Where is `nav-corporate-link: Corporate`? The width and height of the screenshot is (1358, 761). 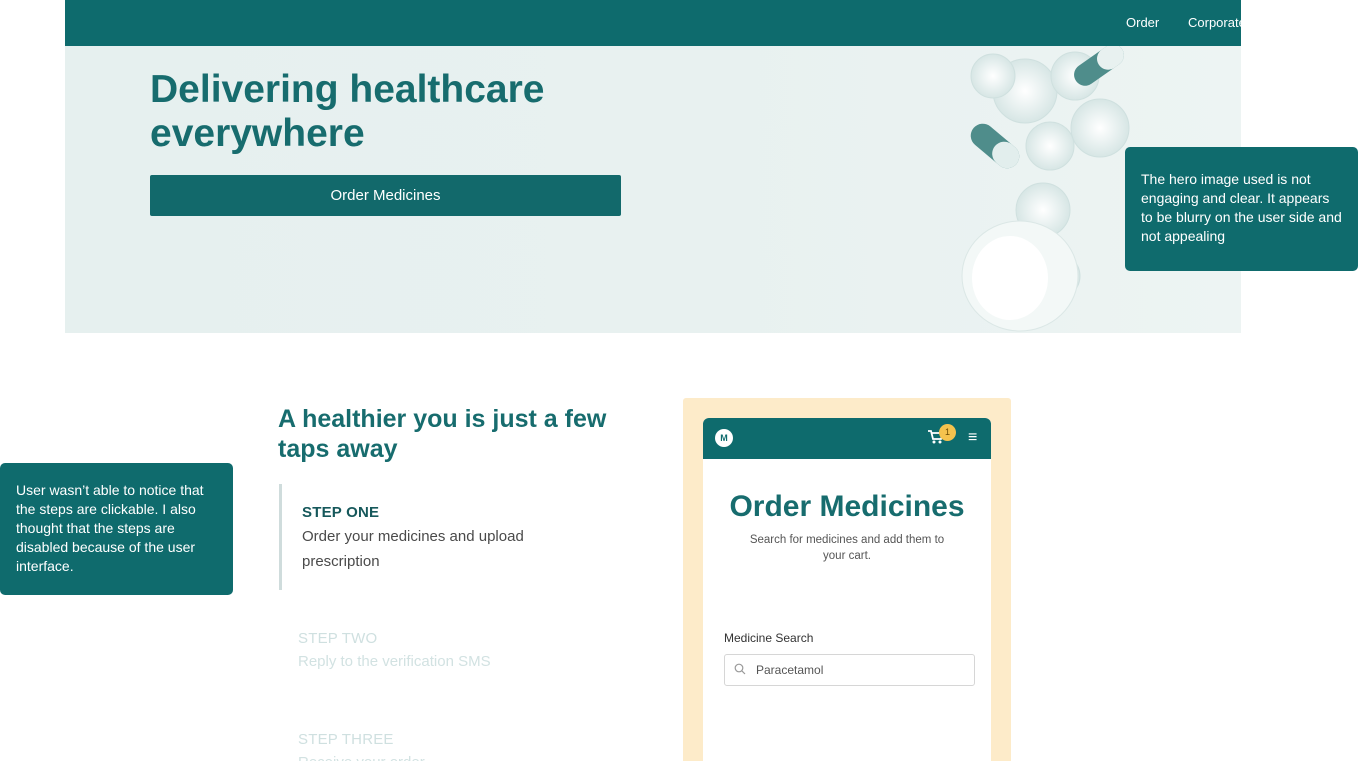
nav-corporate-link: Corporate is located at coordinates (1214, 22).